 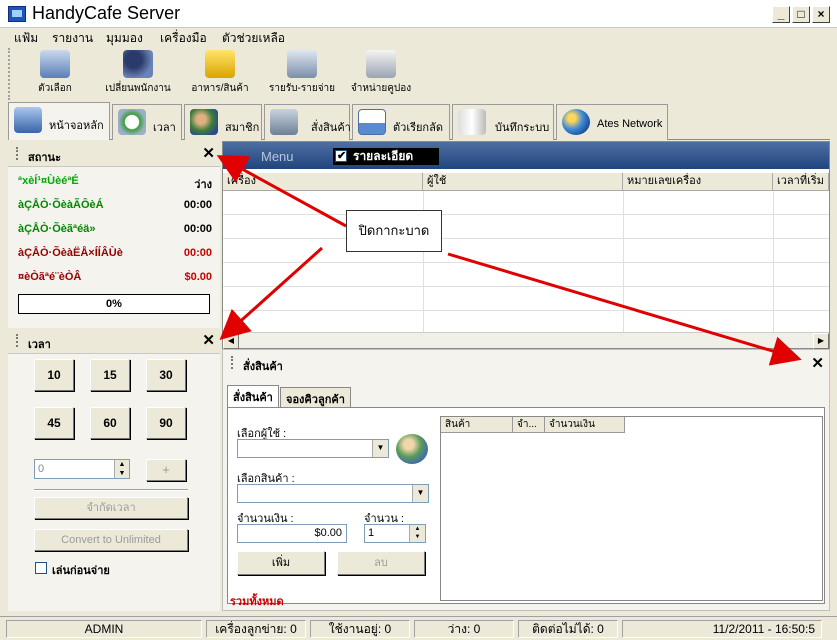 I want to click on close-status-panel-button: ✕, so click(x=208, y=153).